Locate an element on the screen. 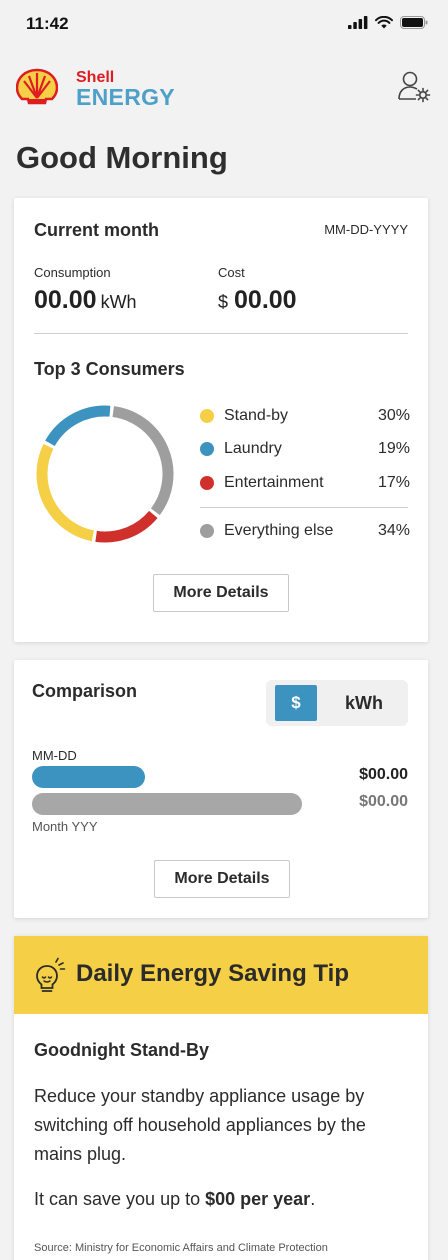 The image size is (448, 1260). brand-wordmark: Shell ENERGY is located at coordinates (125, 89).